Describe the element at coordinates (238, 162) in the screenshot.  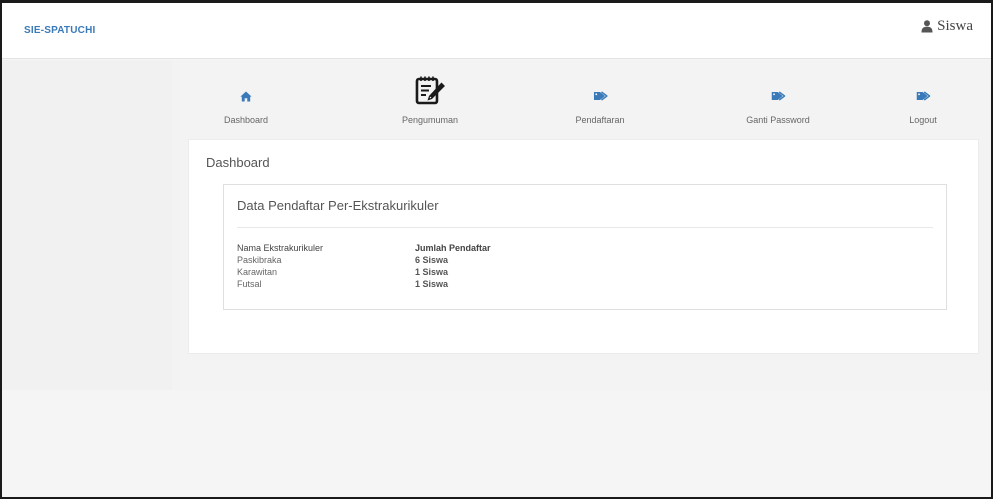
I see `page-title: Dashboard` at that location.